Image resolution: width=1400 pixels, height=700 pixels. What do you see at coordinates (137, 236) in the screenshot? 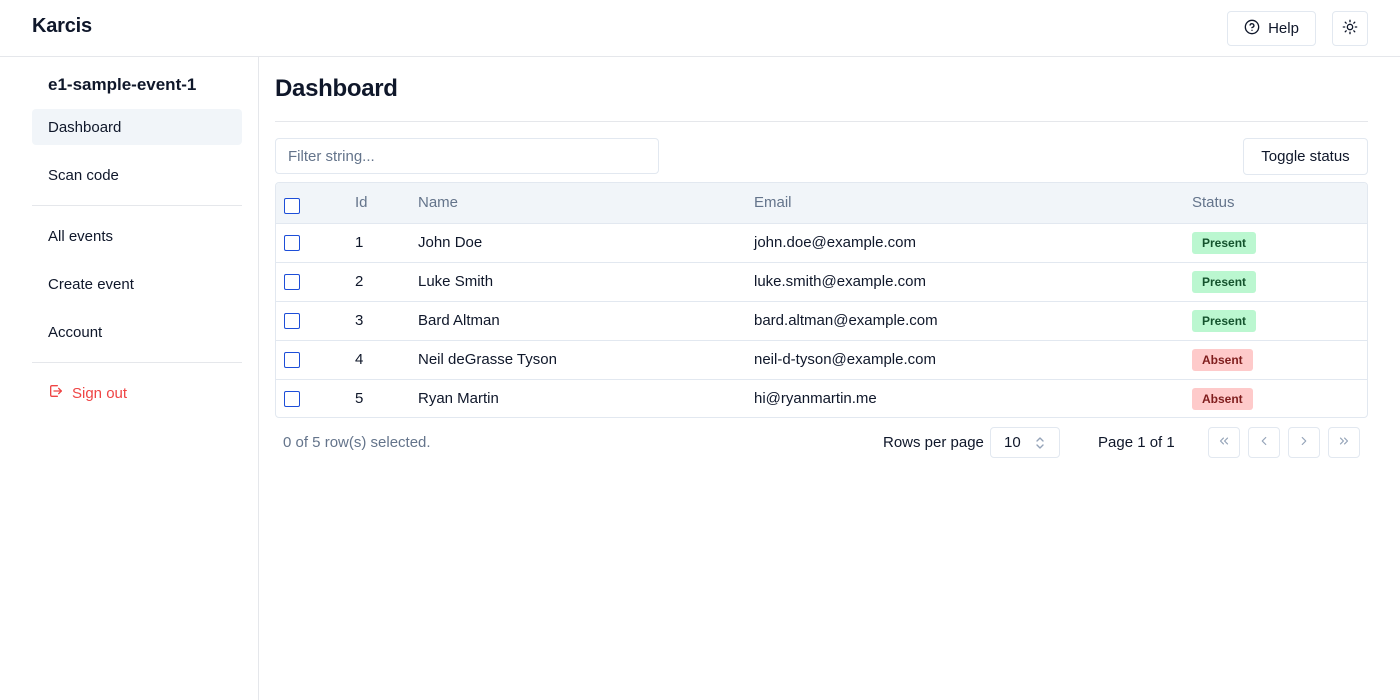
I see `sidebar-item-all-events: All events` at bounding box center [137, 236].